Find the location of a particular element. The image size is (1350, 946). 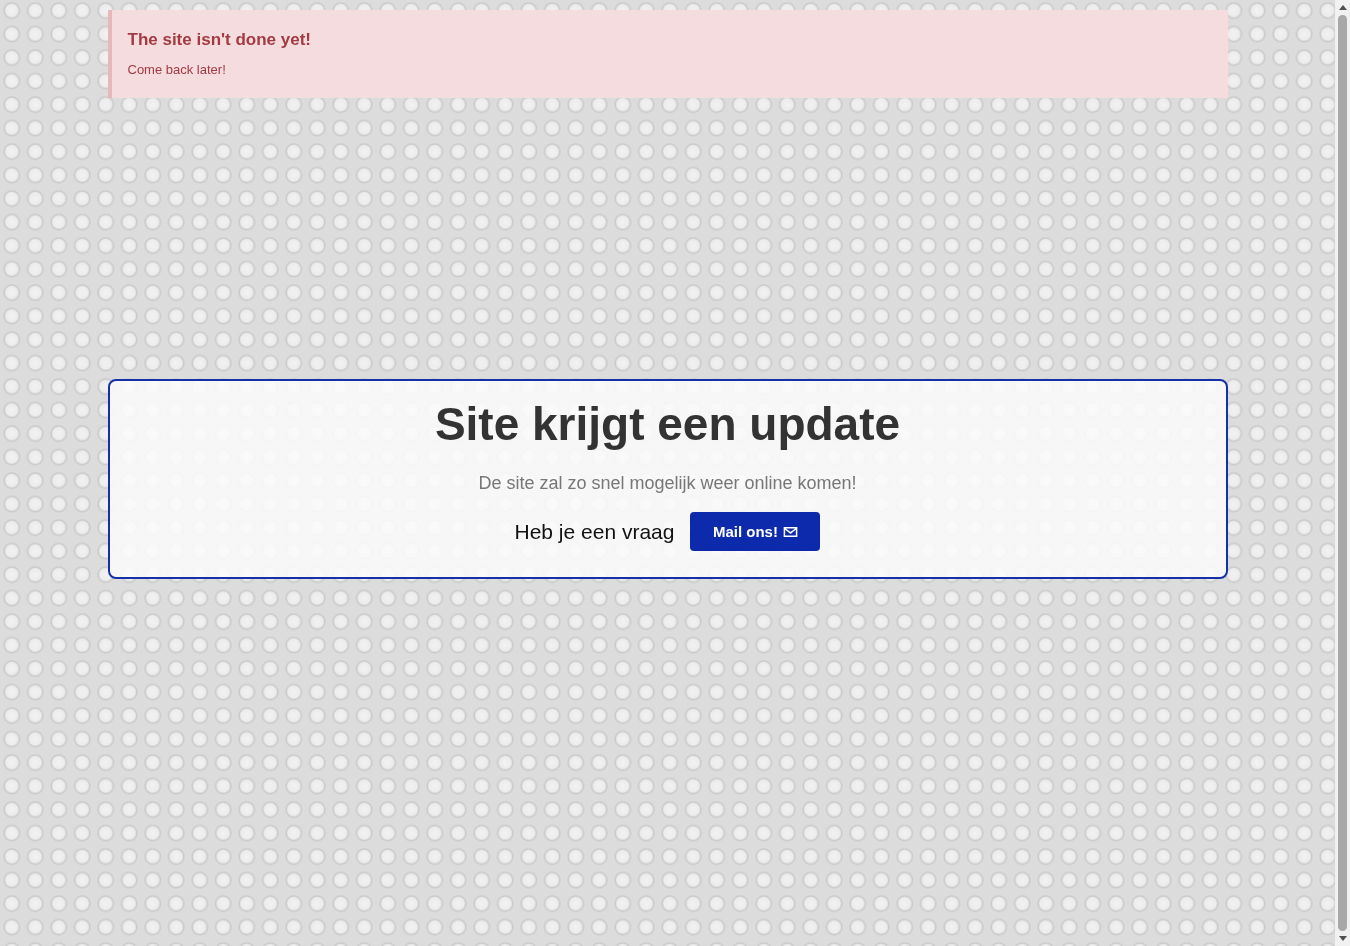

page-heading: Site krijgt een update is located at coordinates (667, 424).